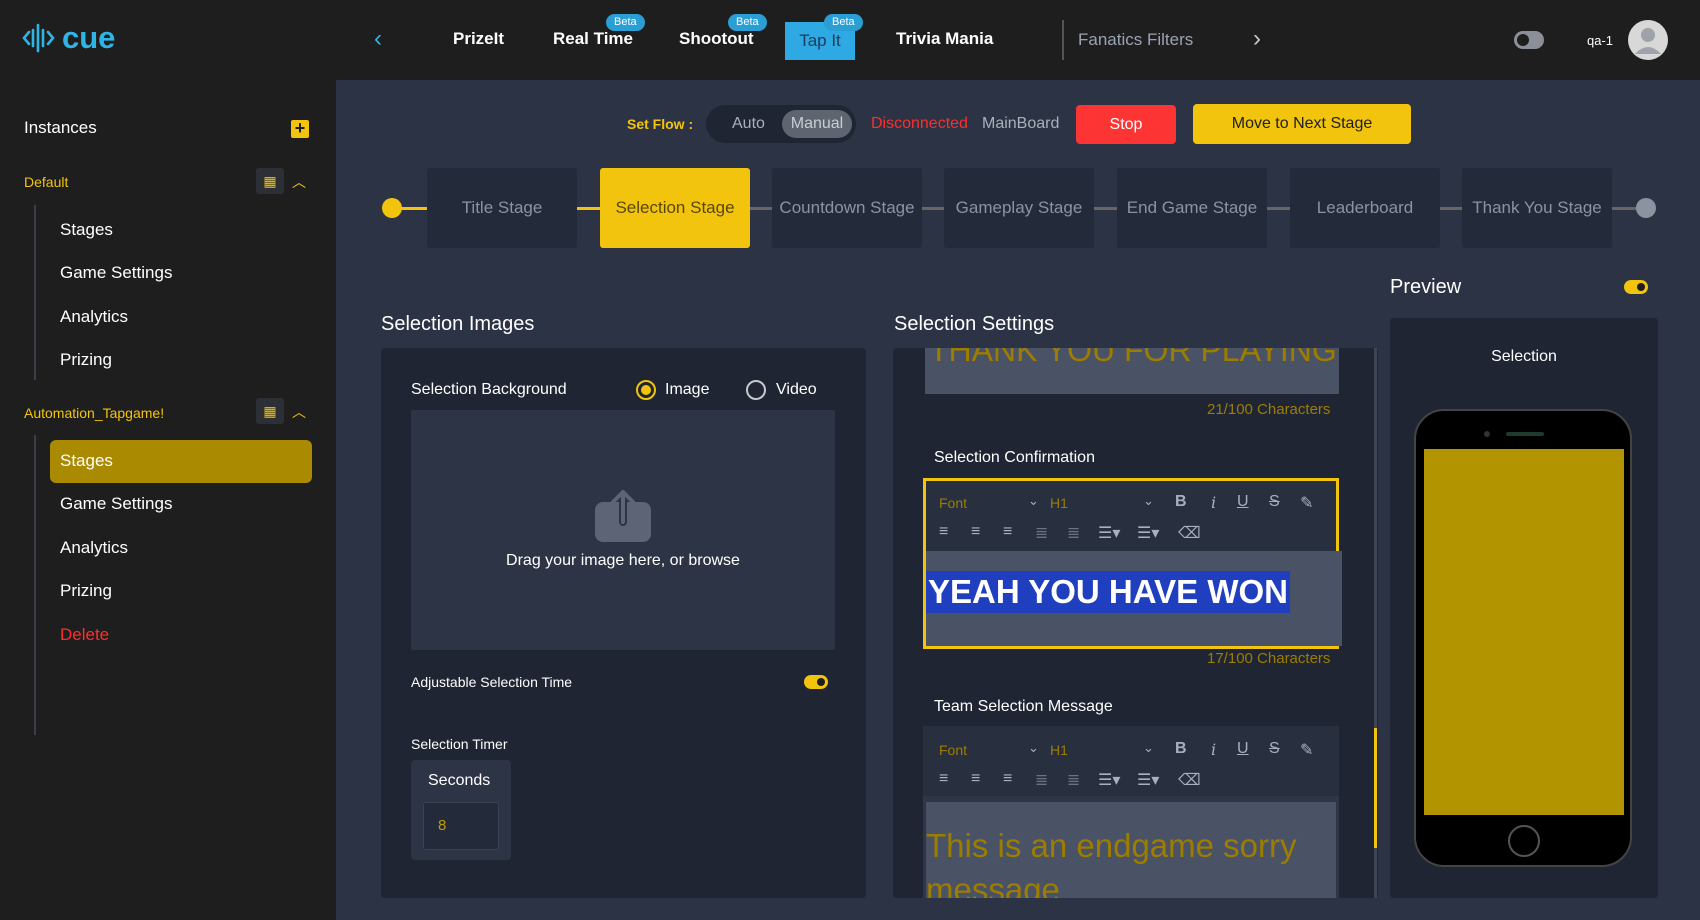 The width and height of the screenshot is (1700, 920). What do you see at coordinates (1126, 124) in the screenshot?
I see `stop-button: Stop` at bounding box center [1126, 124].